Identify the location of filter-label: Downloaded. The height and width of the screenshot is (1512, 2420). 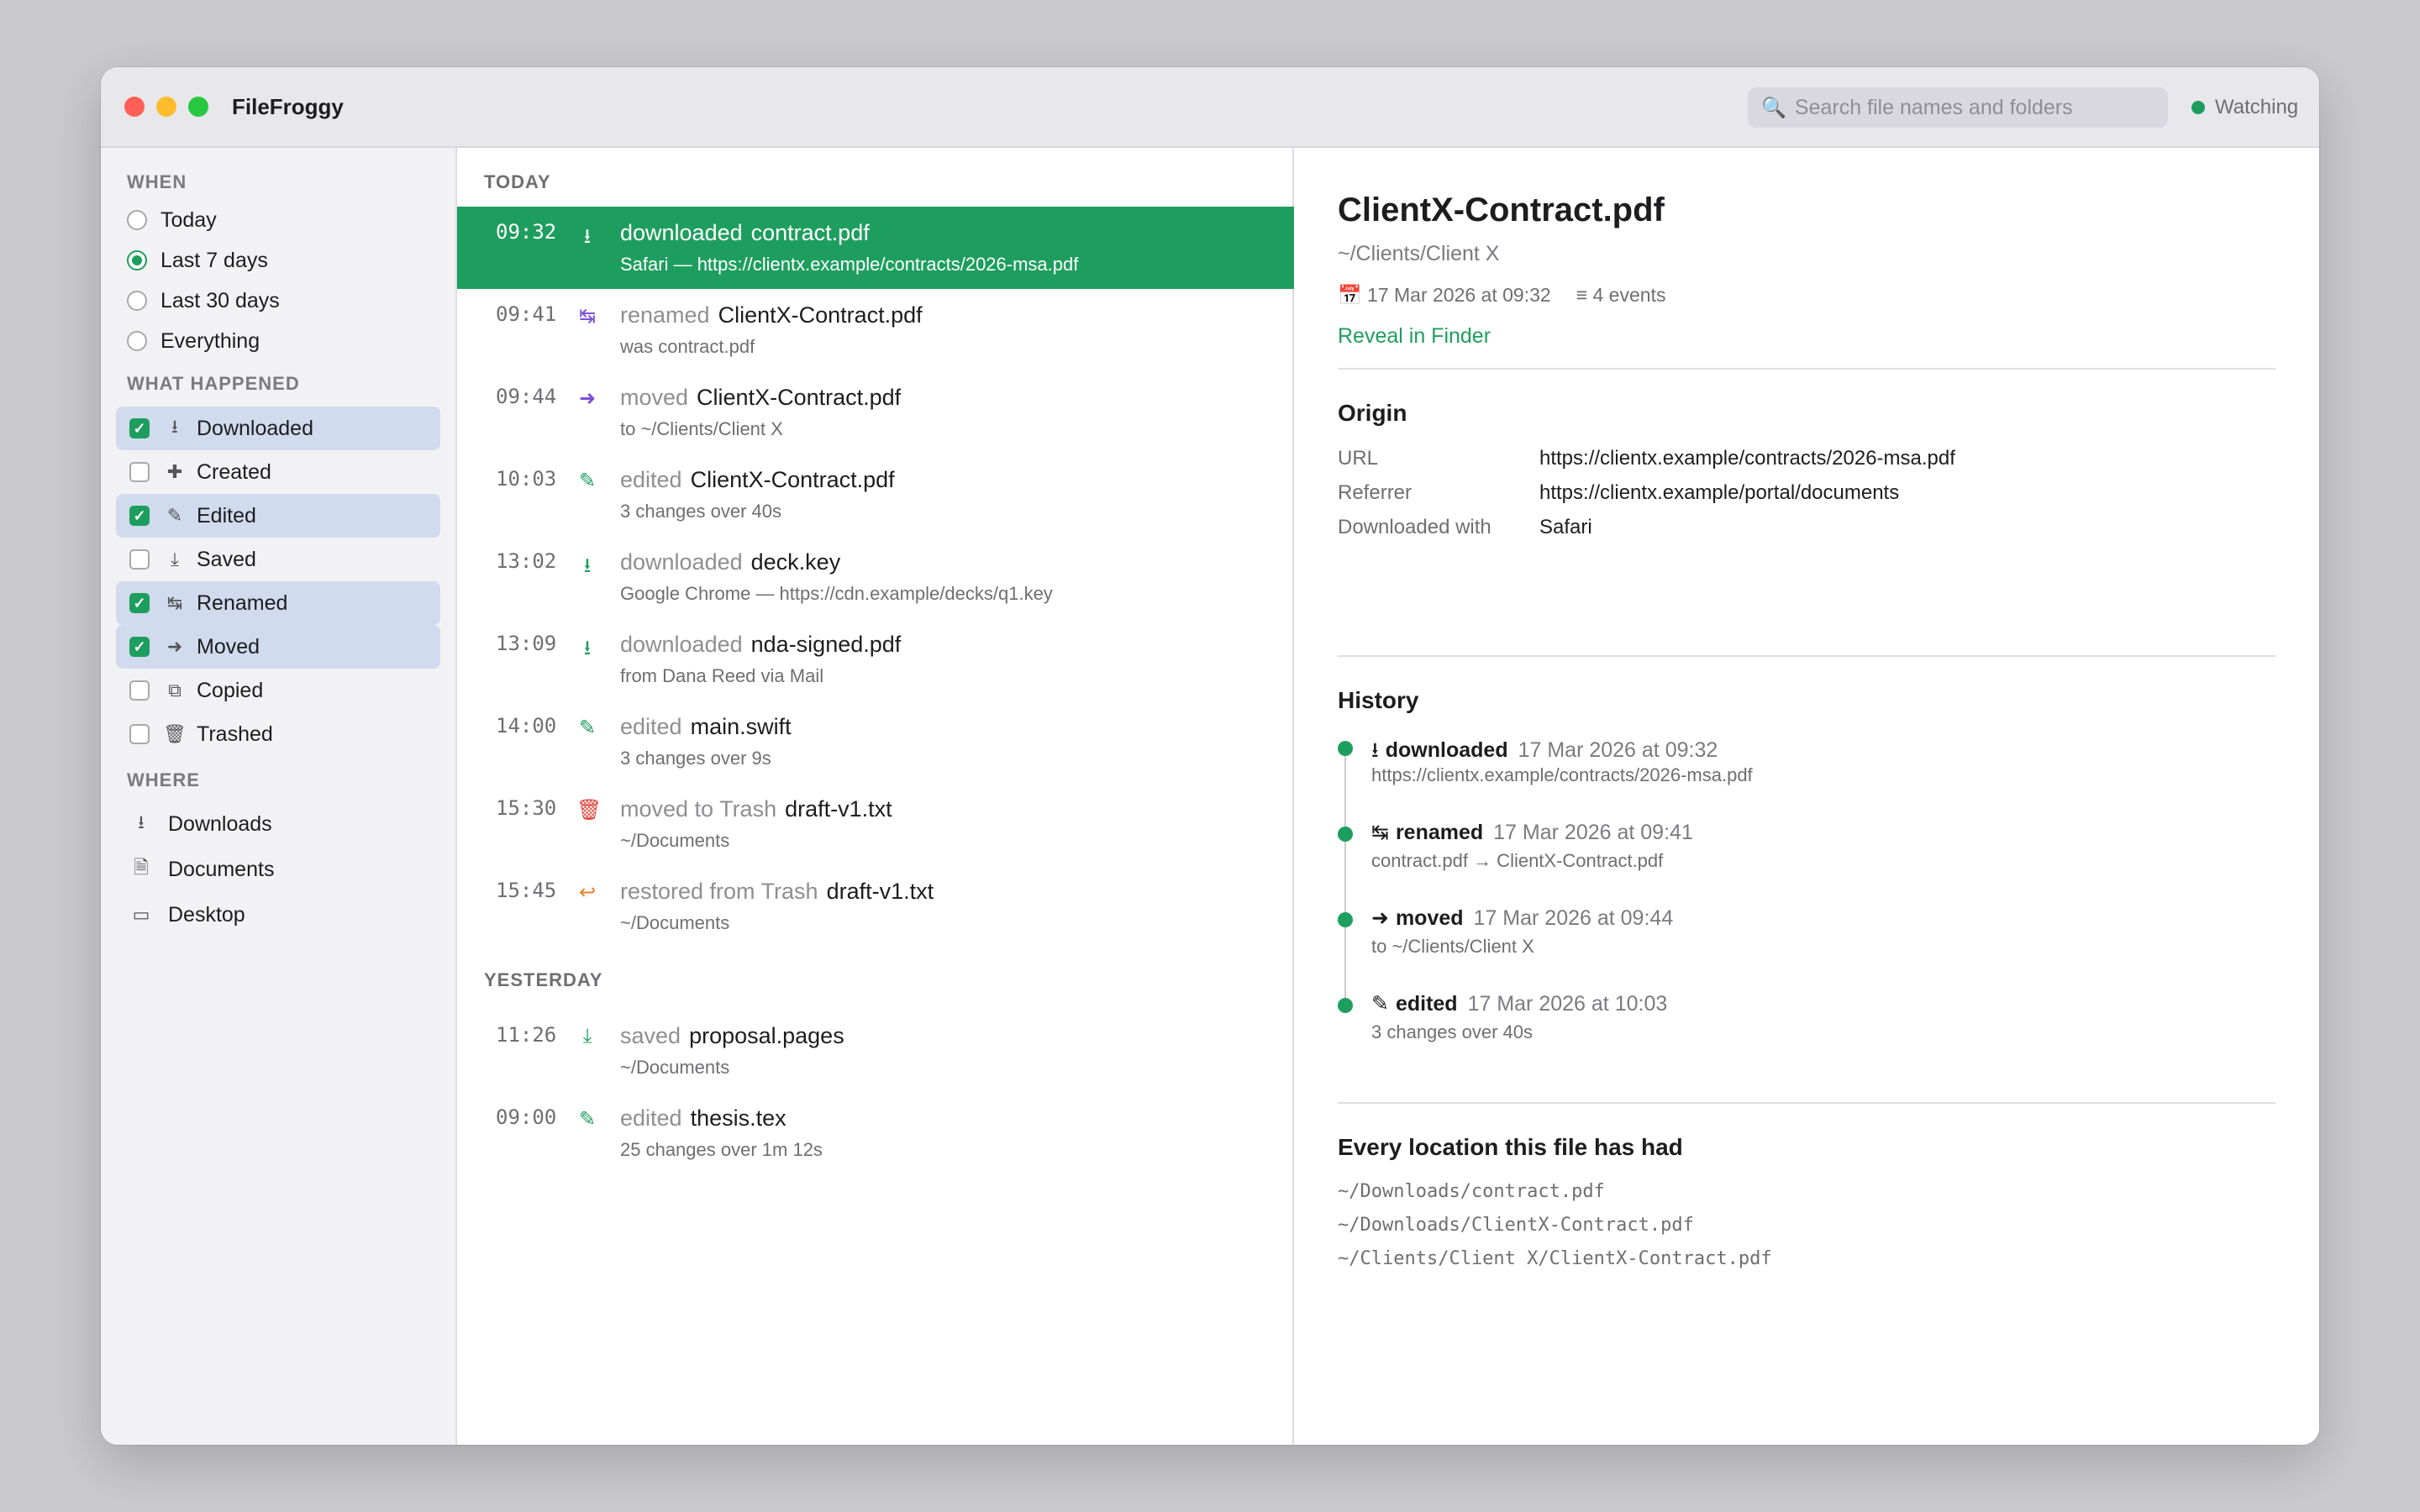
(255, 428).